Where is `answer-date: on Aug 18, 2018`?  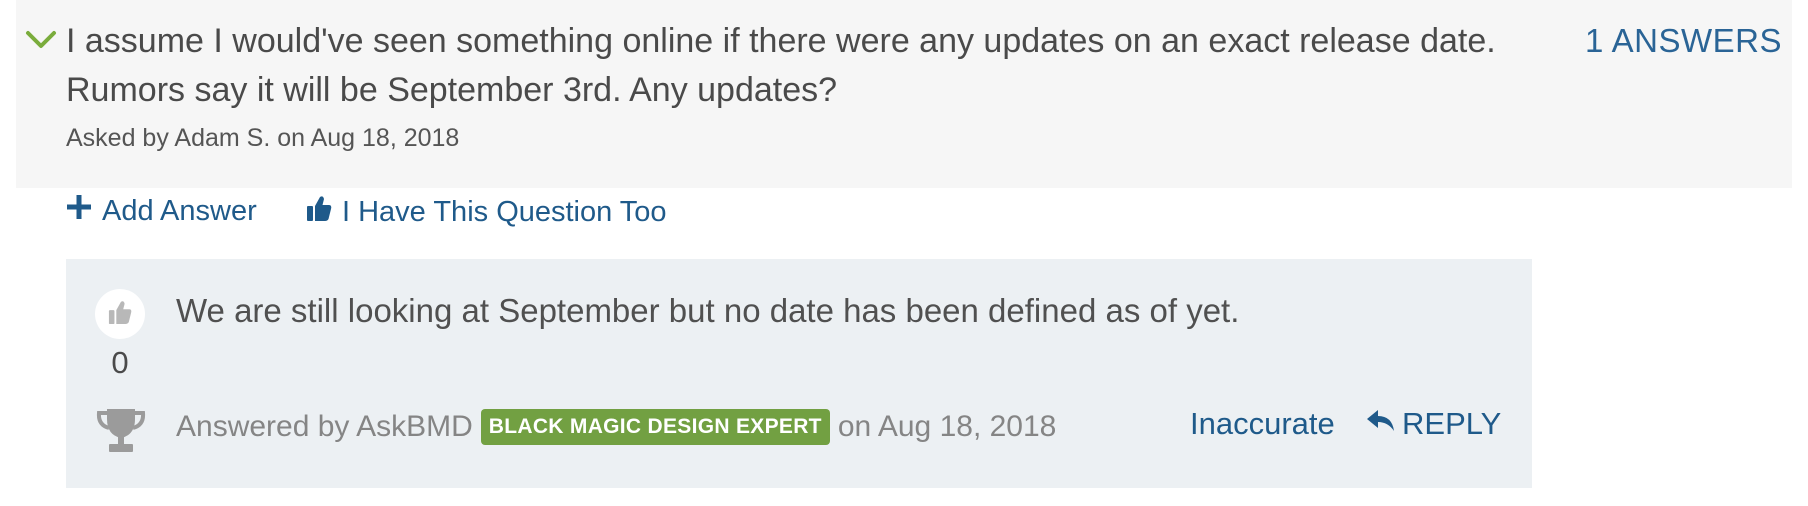
answer-date: on Aug 18, 2018 is located at coordinates (947, 426).